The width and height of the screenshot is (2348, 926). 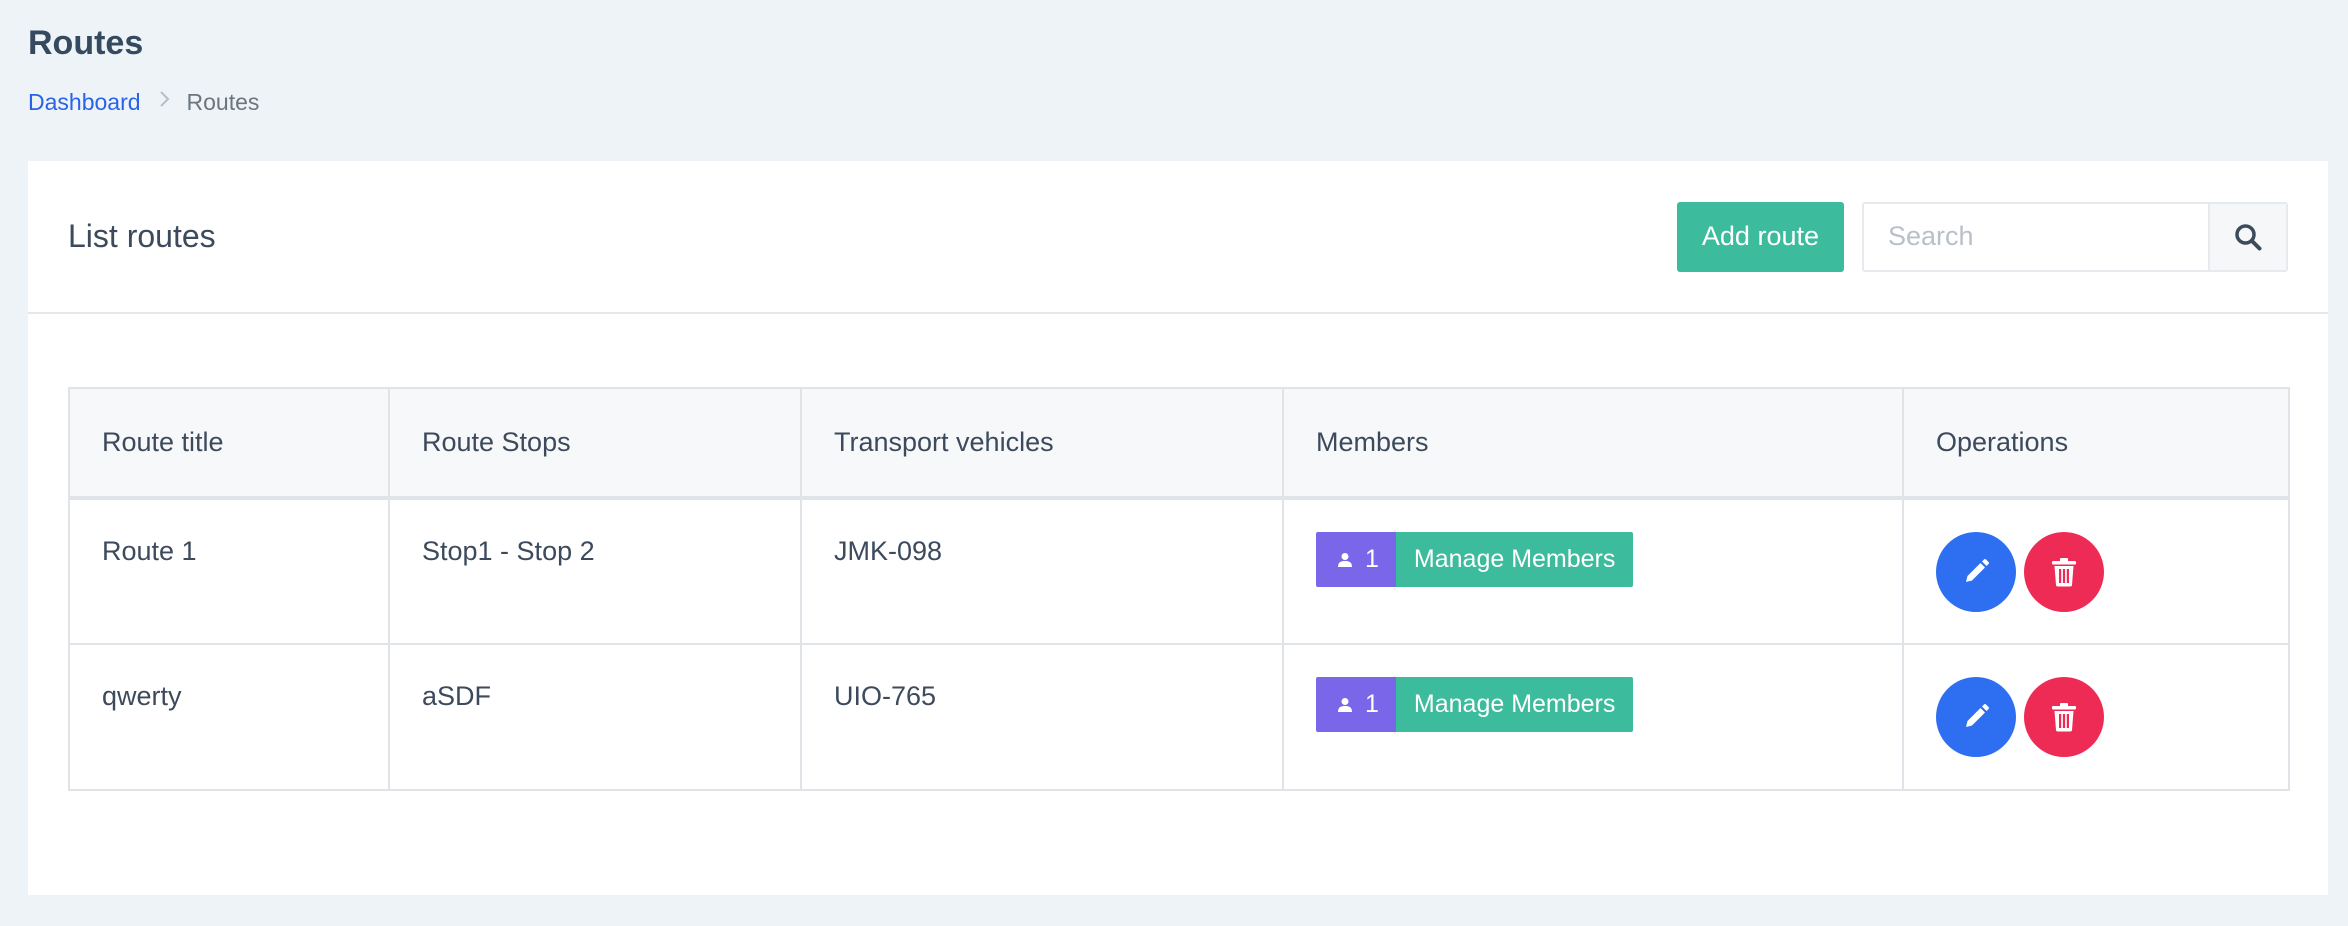 I want to click on search-group, so click(x=2075, y=236).